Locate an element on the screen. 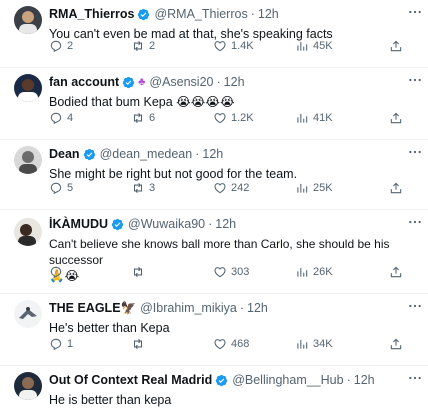 This screenshot has height=411, width=428. tweet-header: THE EAGLE🦅 @Ibrahim_mikiya · 12h is located at coordinates (234, 308).